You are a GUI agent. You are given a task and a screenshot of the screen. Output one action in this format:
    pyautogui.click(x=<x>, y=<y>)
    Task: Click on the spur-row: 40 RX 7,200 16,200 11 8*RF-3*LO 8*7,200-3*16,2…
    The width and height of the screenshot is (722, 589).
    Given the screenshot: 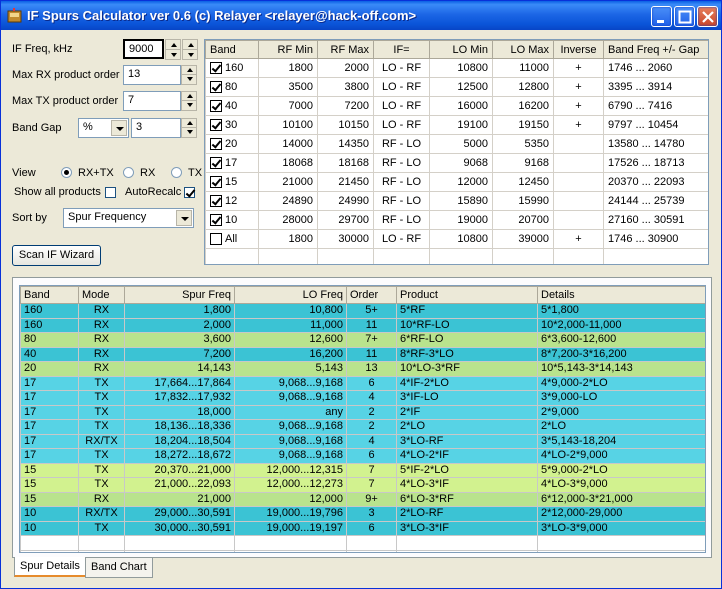 What is the action you would take?
    pyautogui.click(x=362, y=354)
    